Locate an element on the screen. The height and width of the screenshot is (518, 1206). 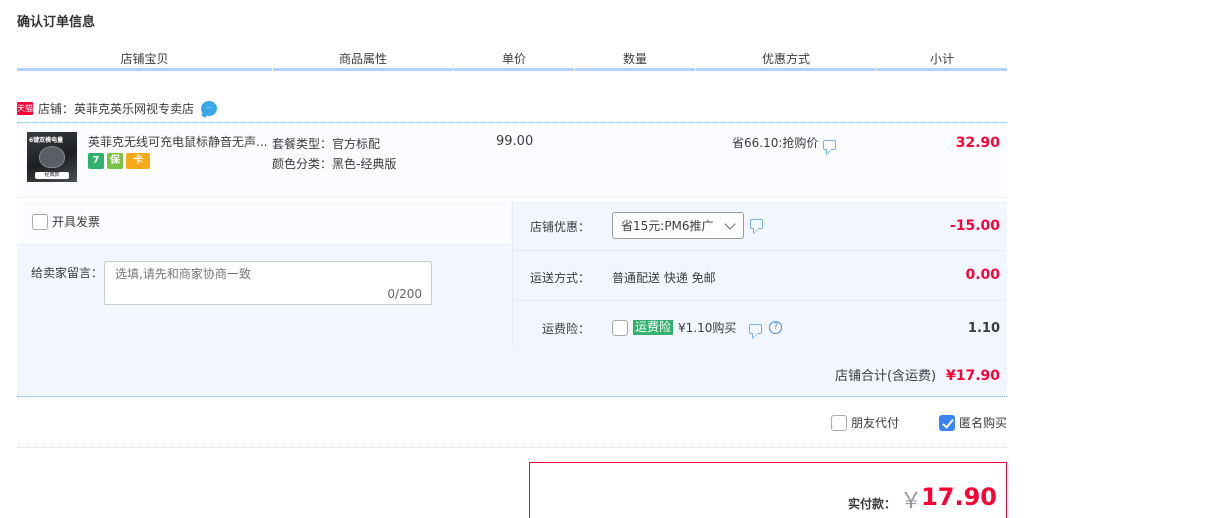
mouse-image is located at coordinates (52, 157).